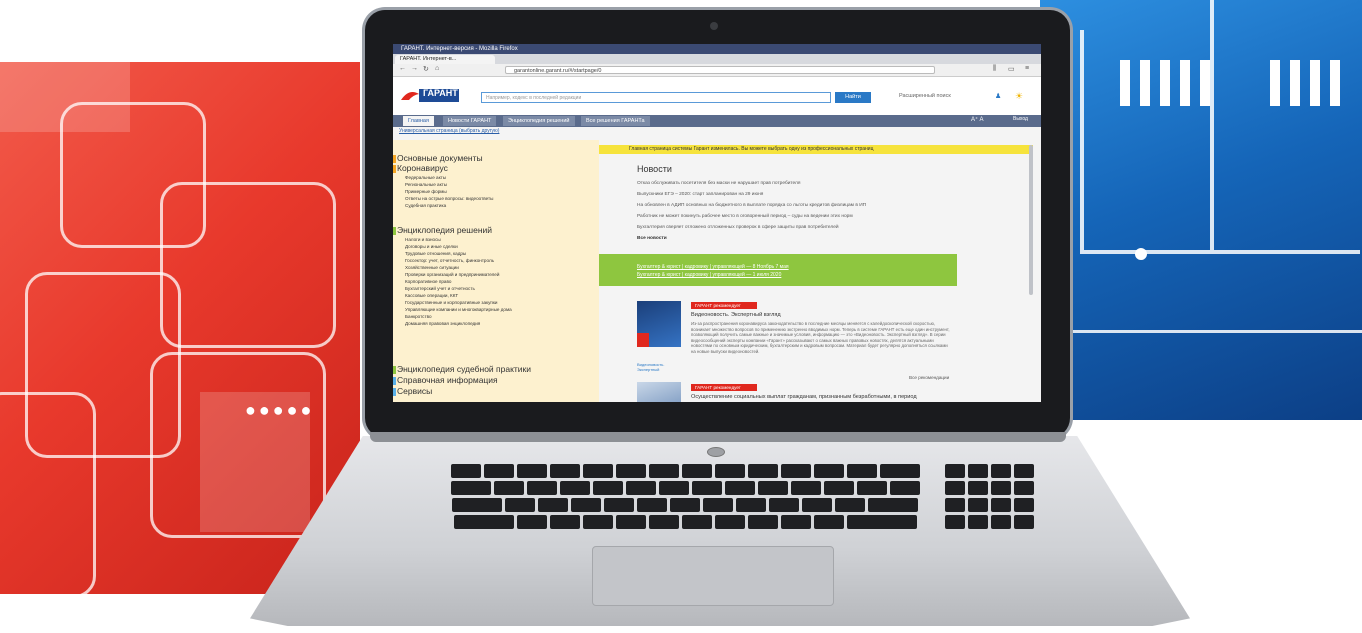 The width and height of the screenshot is (1362, 633). Describe the element at coordinates (414, 68) in the screenshot. I see `forward-icon: →` at that location.